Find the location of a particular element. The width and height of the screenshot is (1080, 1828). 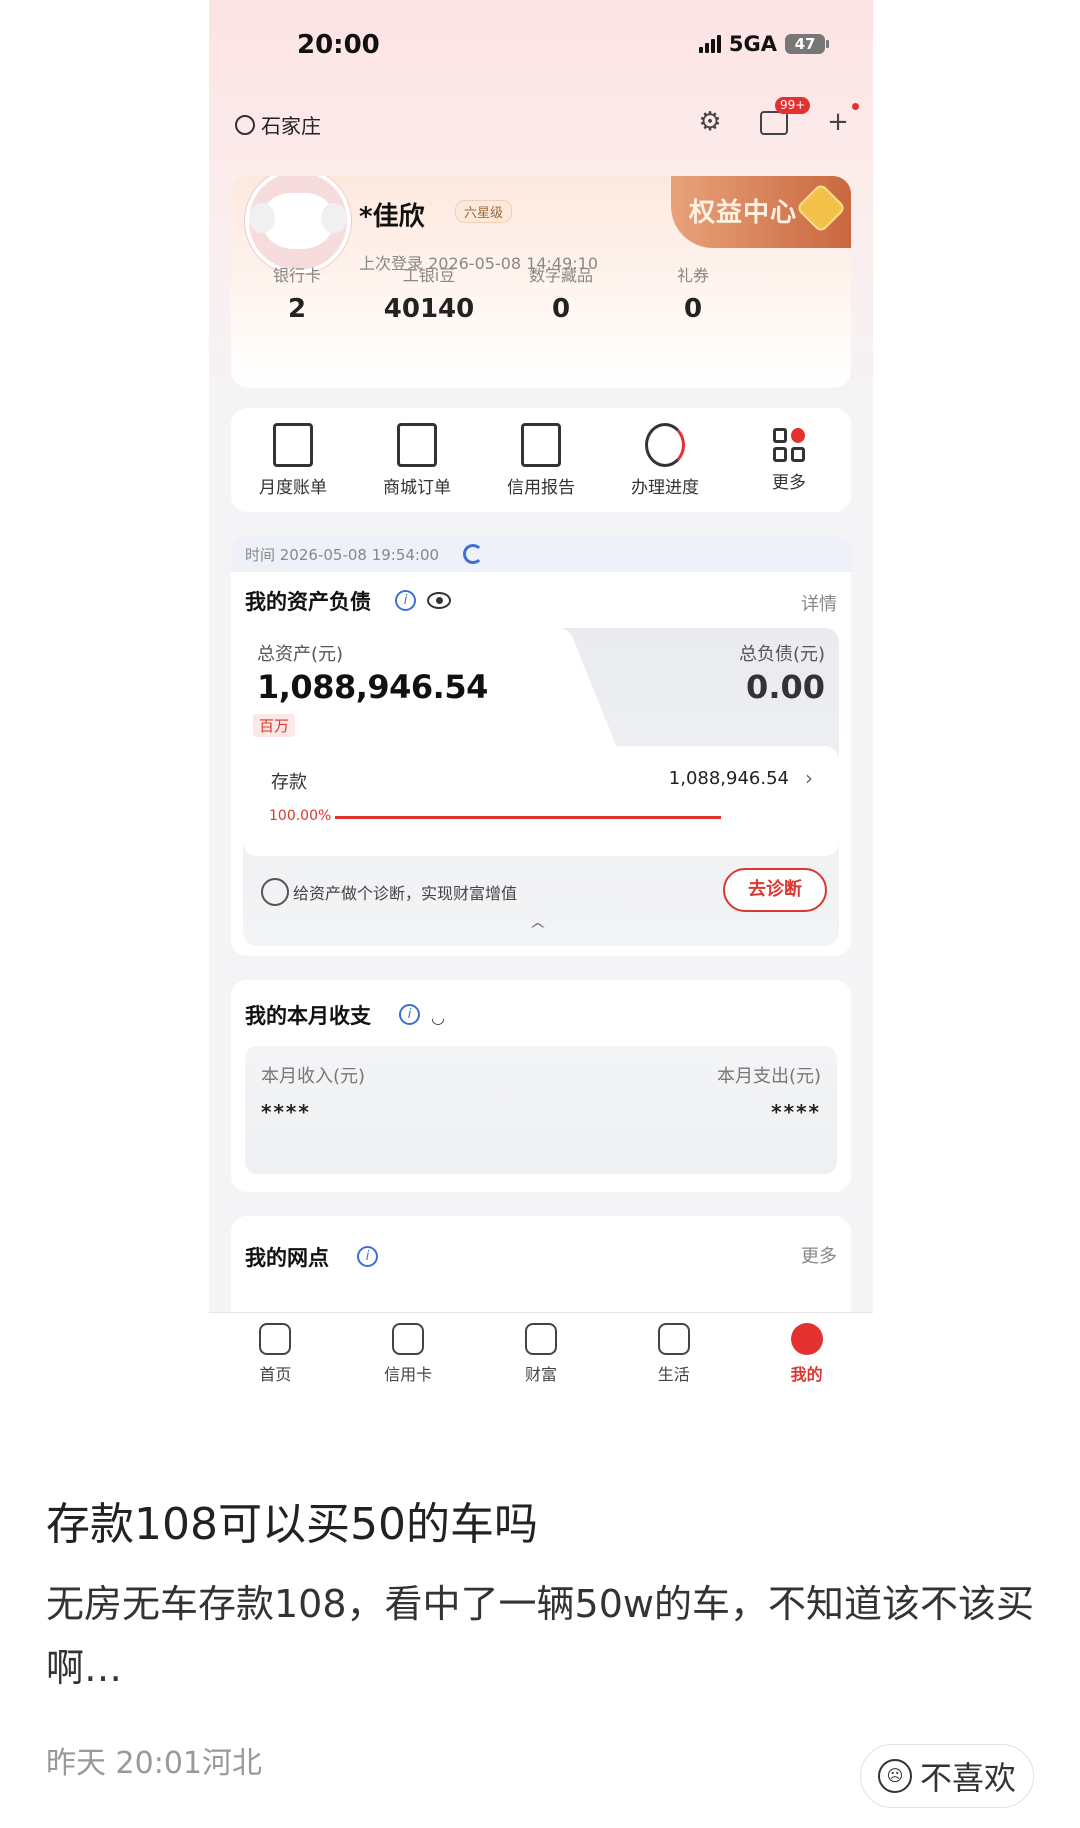

deposit-percent-bar is located at coordinates (528, 817).